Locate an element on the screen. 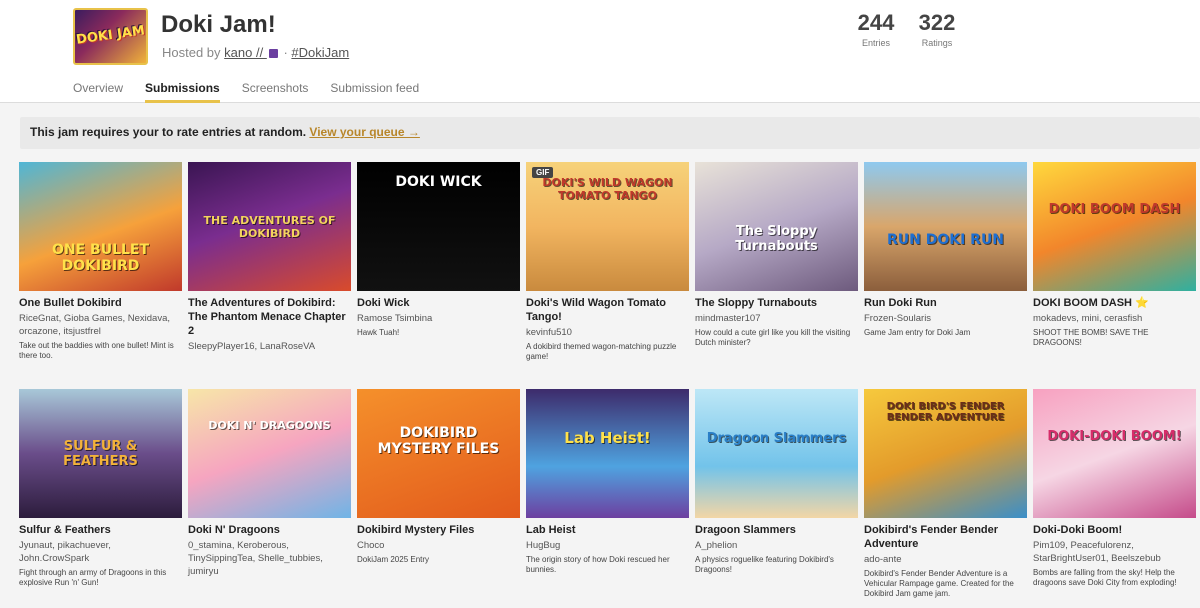  entries-label: Entries is located at coordinates (875, 43).